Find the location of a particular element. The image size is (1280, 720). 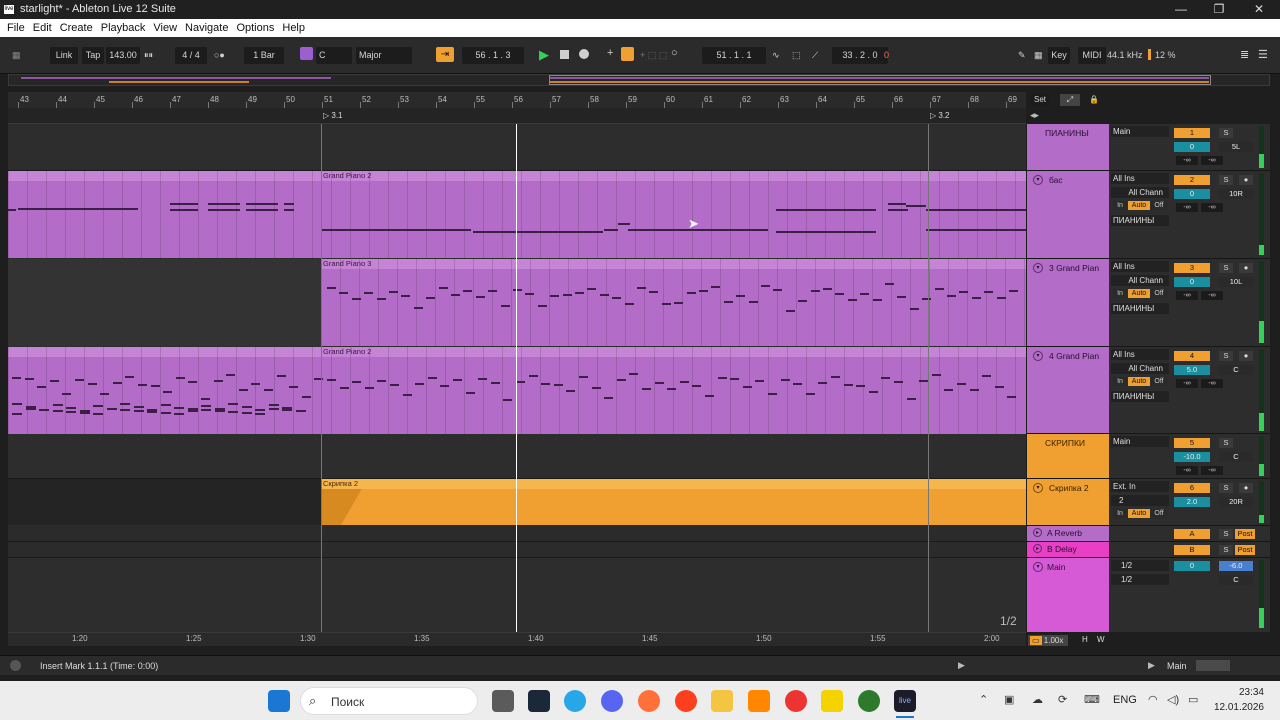

pan-field: C is located at coordinates (1236, 457).